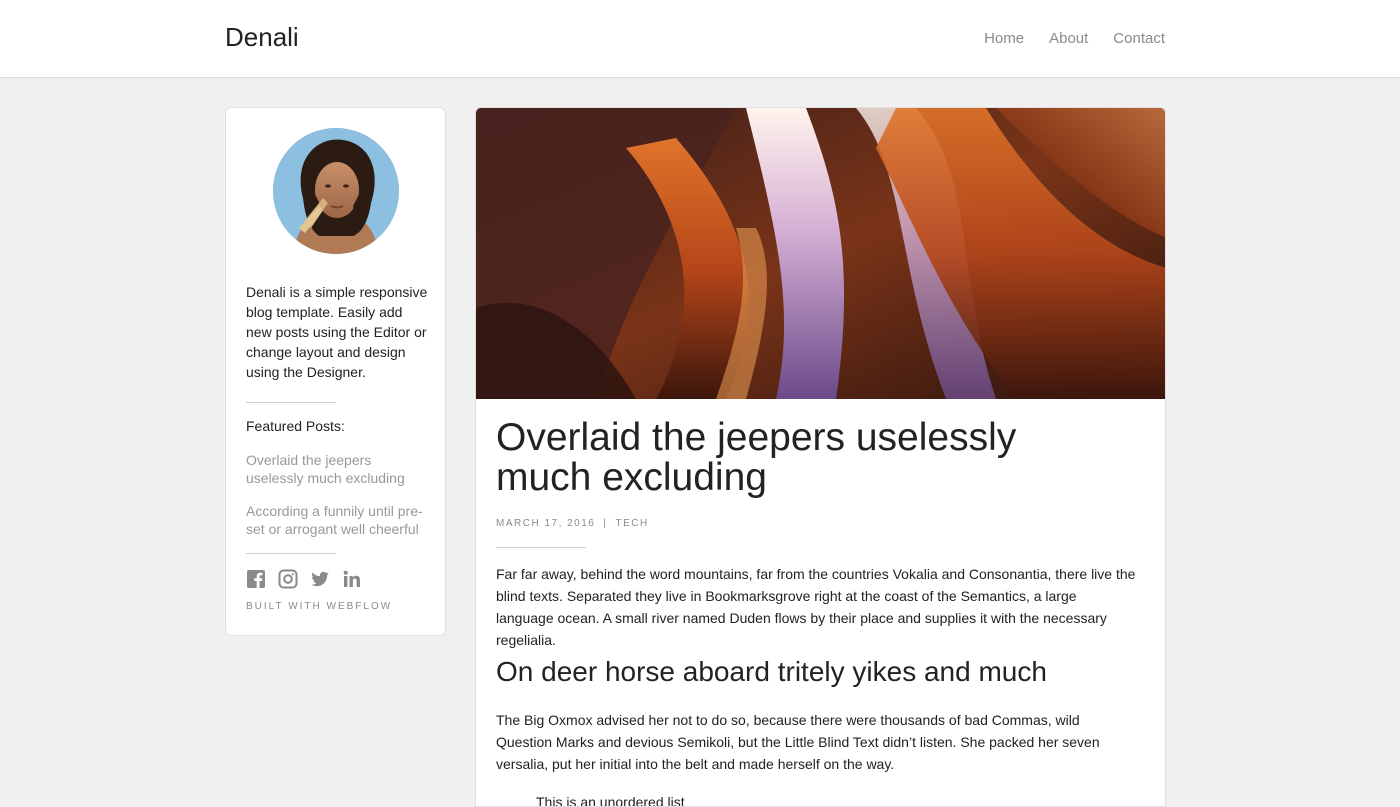  Describe the element at coordinates (610, 800) in the screenshot. I see `list-item: This is an unordered list` at that location.